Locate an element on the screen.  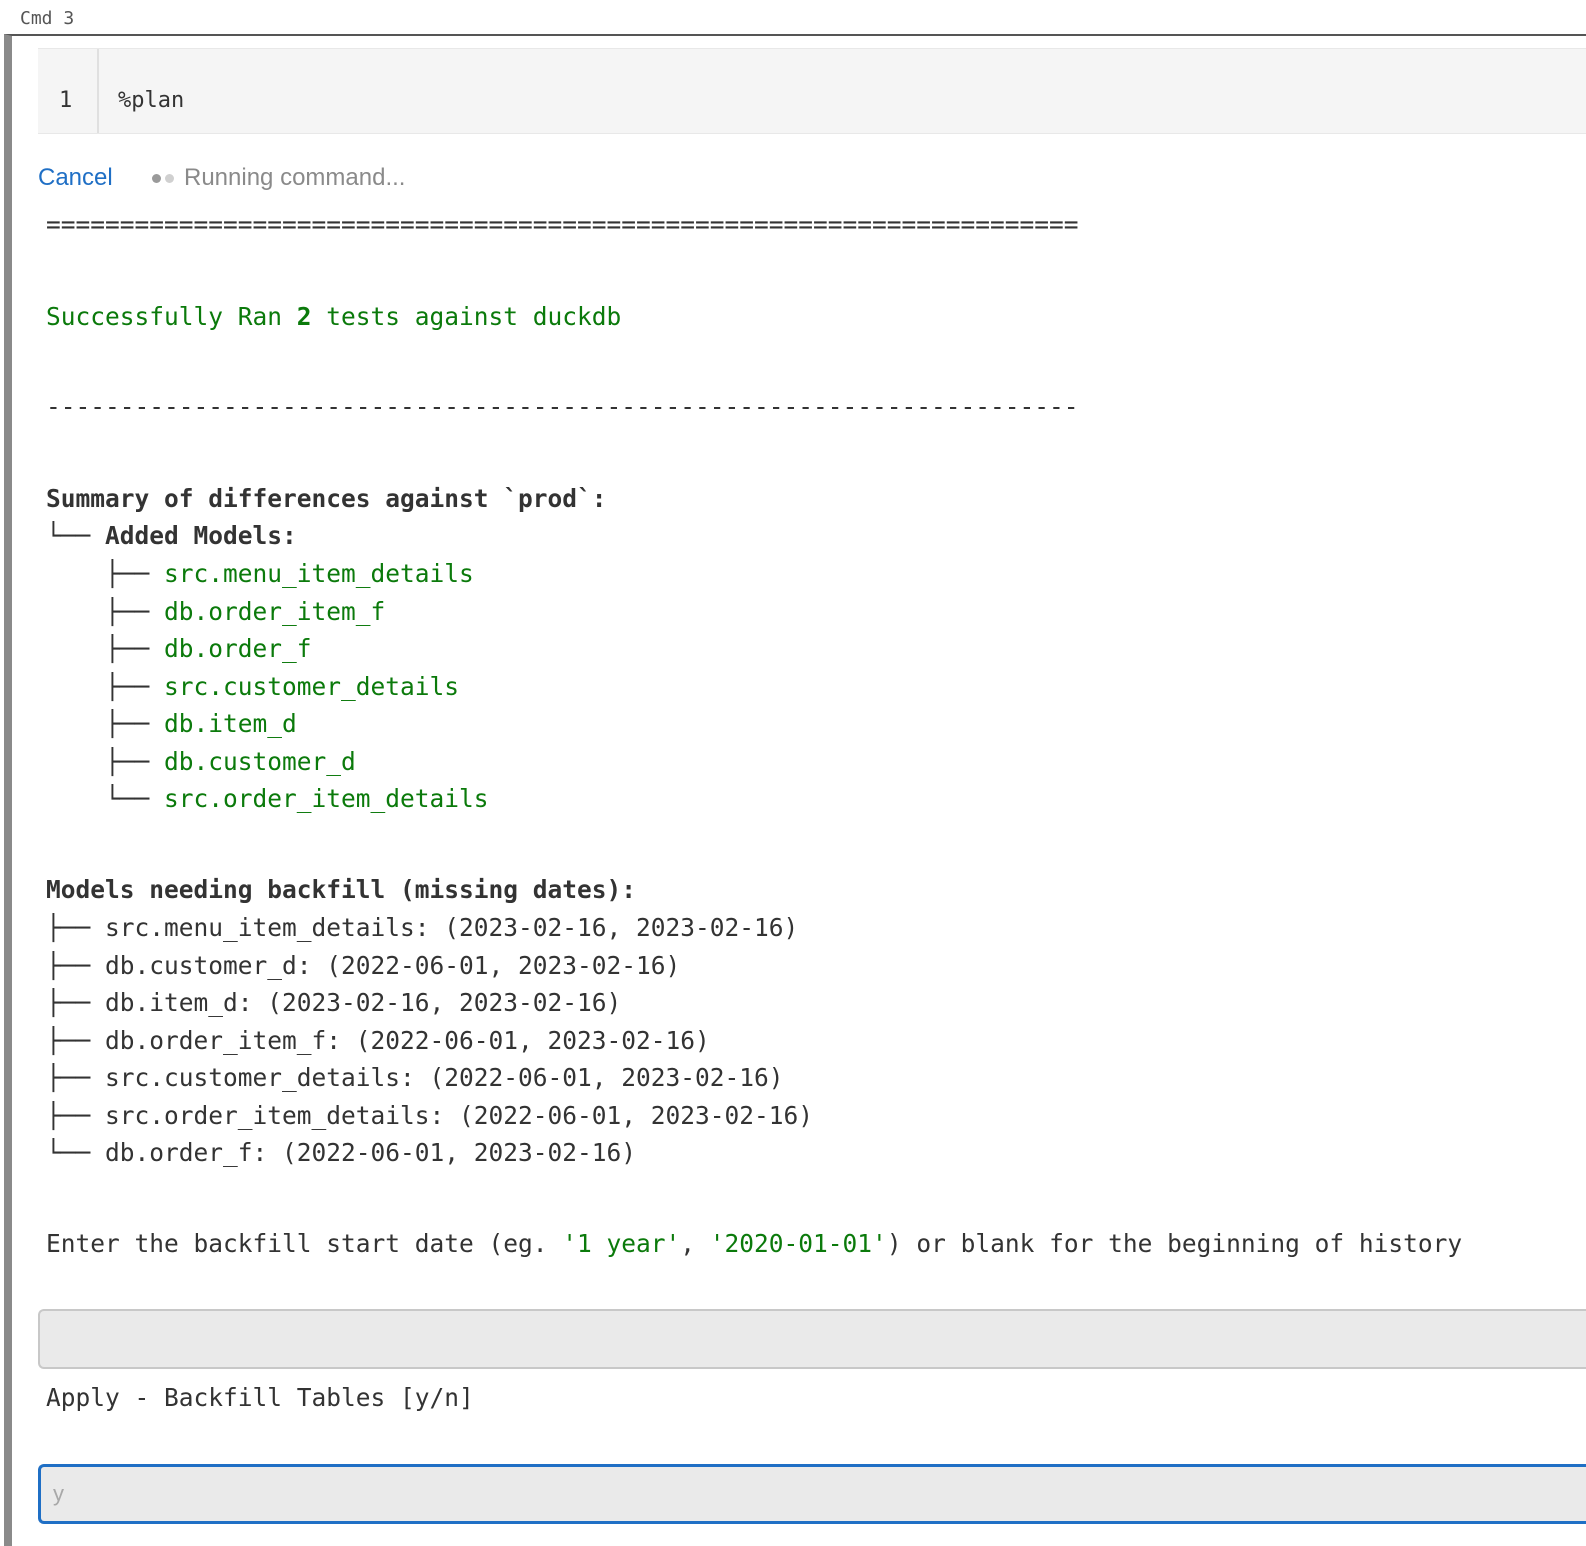
added-model-item: └── src.order_item_details is located at coordinates (267, 799).